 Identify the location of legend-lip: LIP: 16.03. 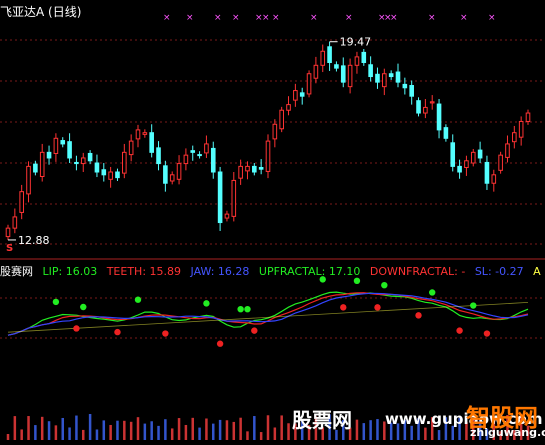
(70, 271).